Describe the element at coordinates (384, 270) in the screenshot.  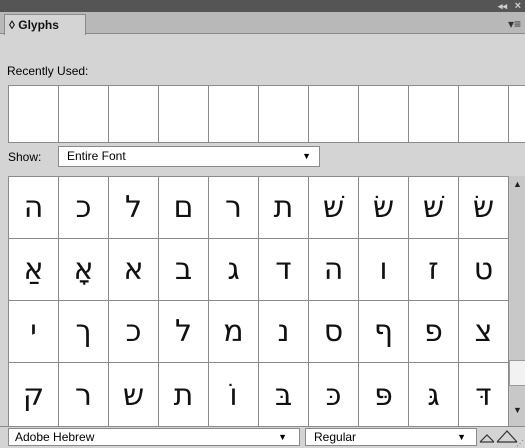
I see `glyph-cell: ו` at that location.